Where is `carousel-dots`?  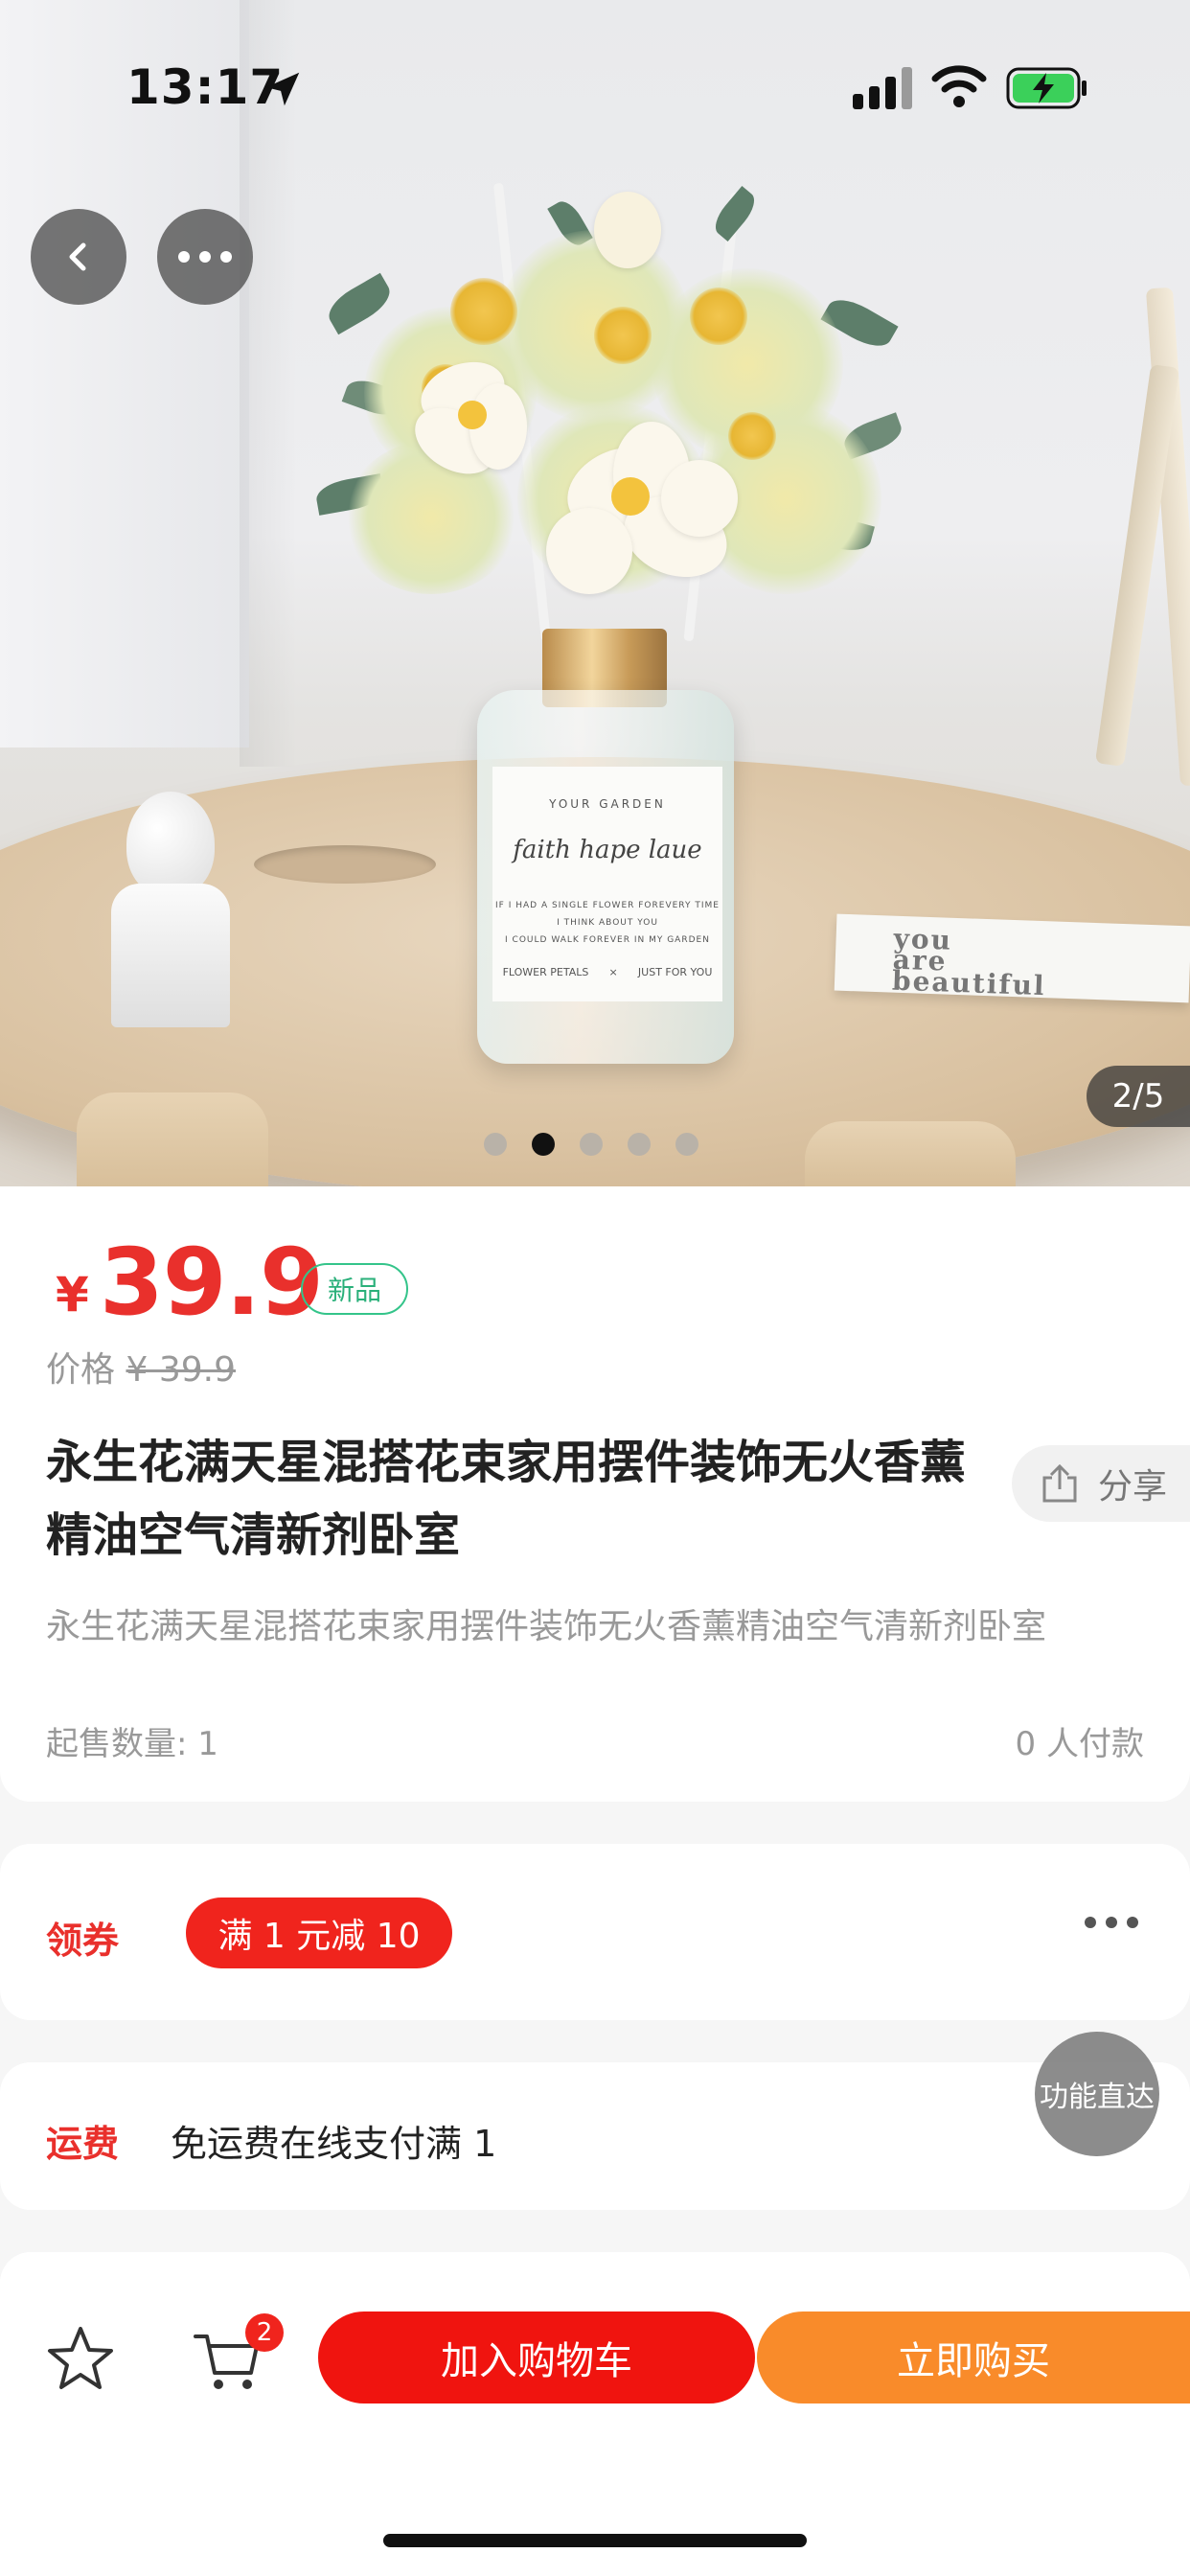
carousel-dots is located at coordinates (591, 1144).